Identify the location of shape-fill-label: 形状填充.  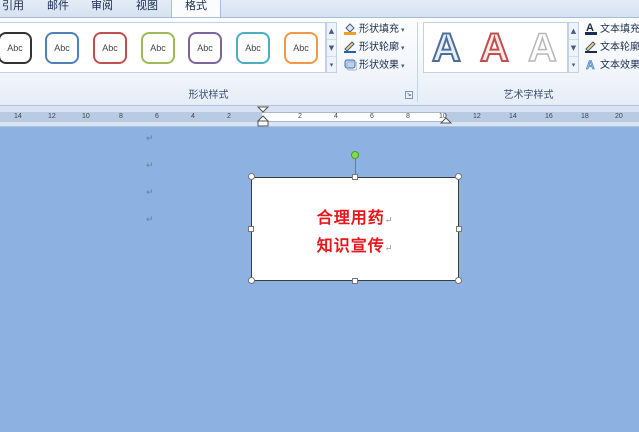
(379, 29).